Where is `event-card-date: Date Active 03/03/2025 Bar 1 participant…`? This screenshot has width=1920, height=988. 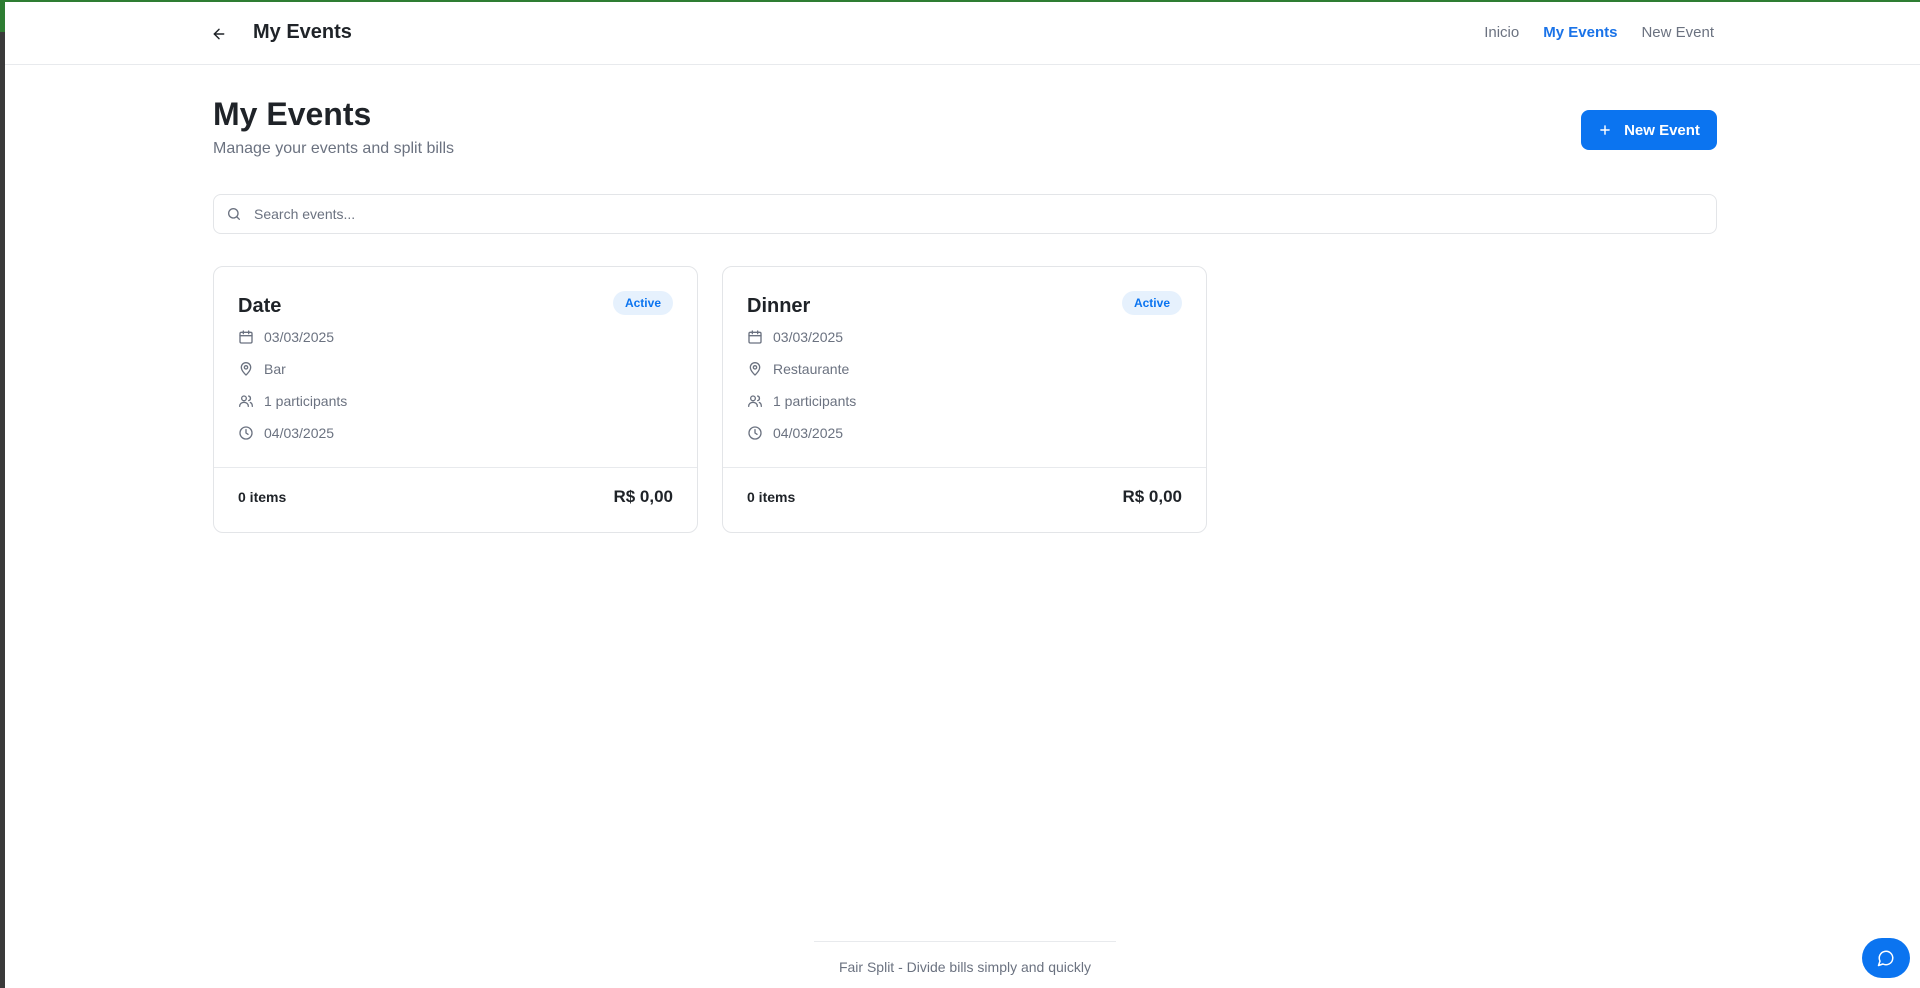 event-card-date: Date Active 03/03/2025 Bar 1 participant… is located at coordinates (455, 399).